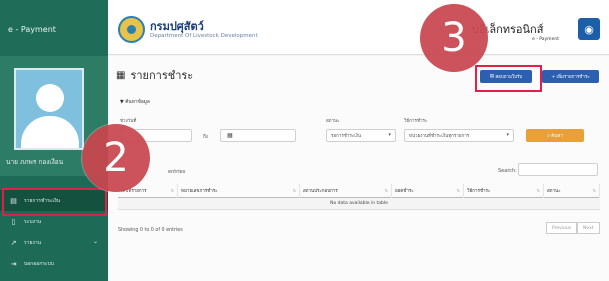  Describe the element at coordinates (439, 136) in the screenshot. I see `payment-method-value: หน่วยงานที่ชำระเงินทุกรายการ` at that location.